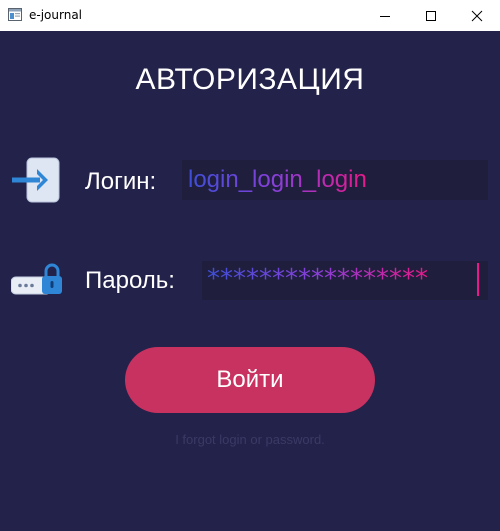 This screenshot has height=531, width=500. I want to click on password-lock-icon, so click(36, 279).